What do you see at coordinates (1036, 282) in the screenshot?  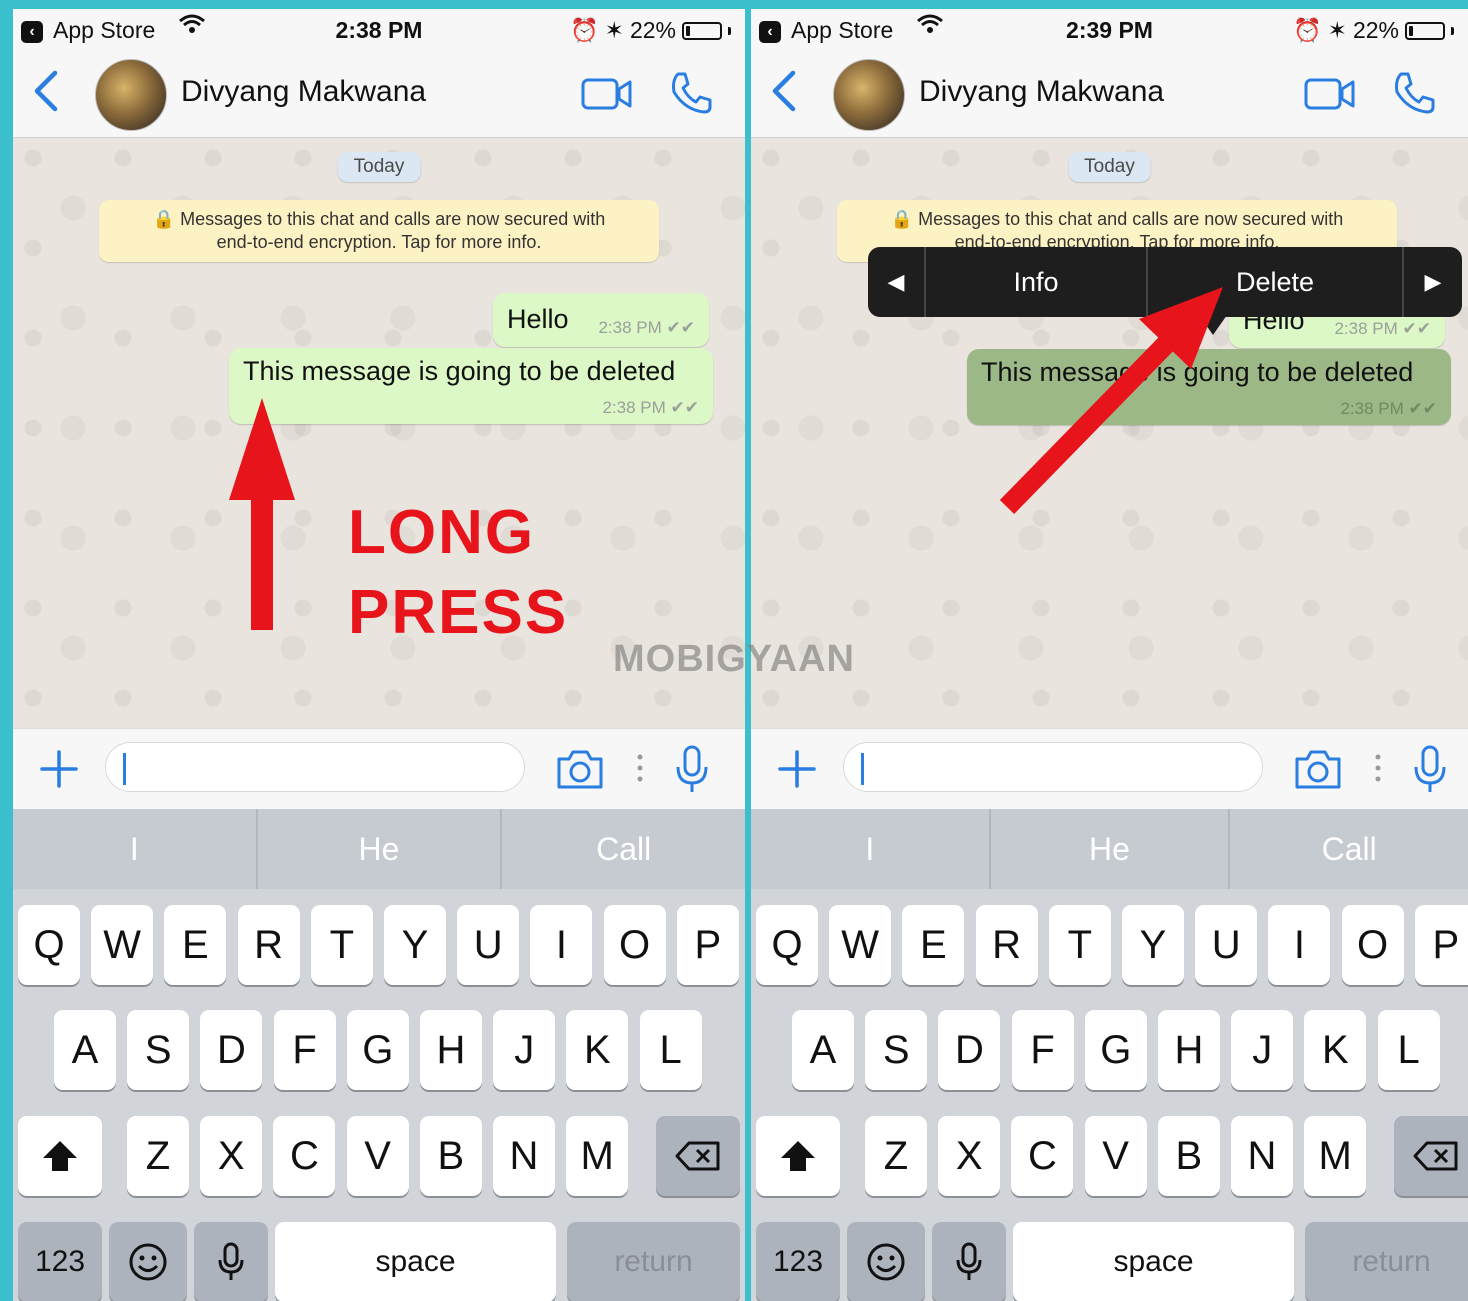 I see `menu-info-button: Info` at bounding box center [1036, 282].